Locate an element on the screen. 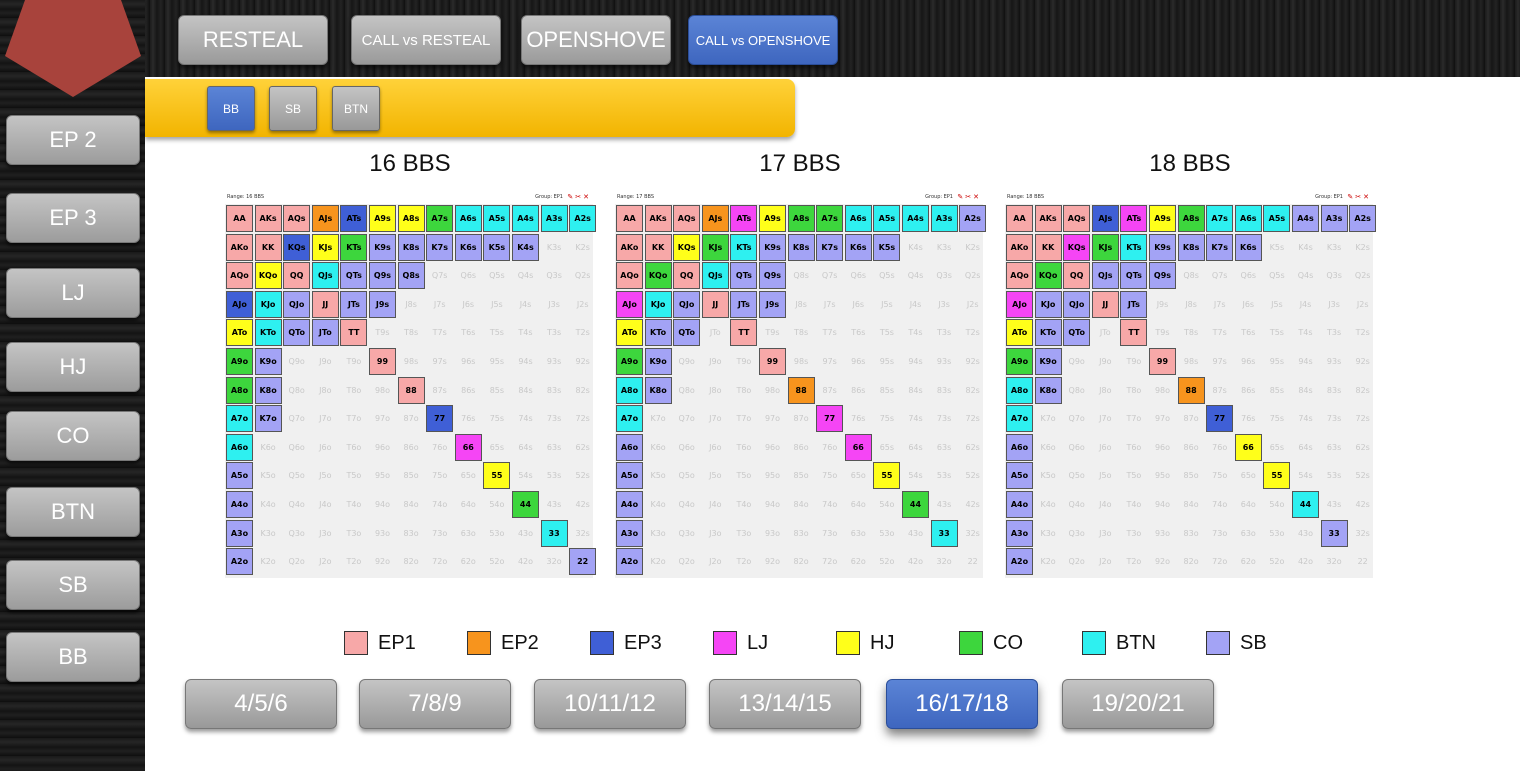 Image resolution: width=1520 pixels, height=771 pixels. hand-cell-J9s: J9s is located at coordinates (382, 304).